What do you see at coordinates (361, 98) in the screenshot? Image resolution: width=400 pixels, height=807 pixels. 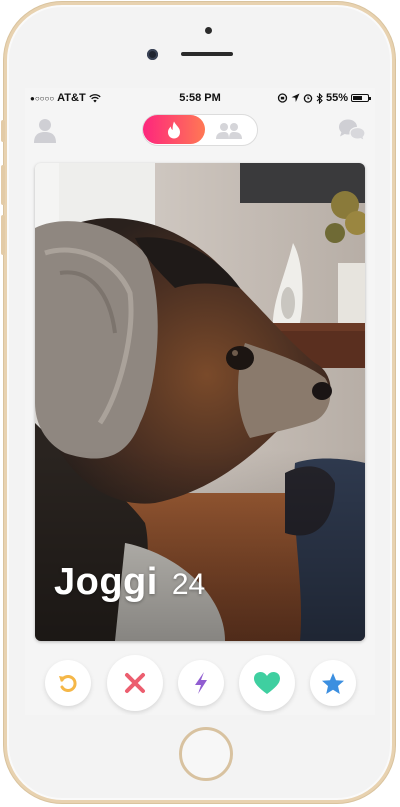 I see `battery-icon` at bounding box center [361, 98].